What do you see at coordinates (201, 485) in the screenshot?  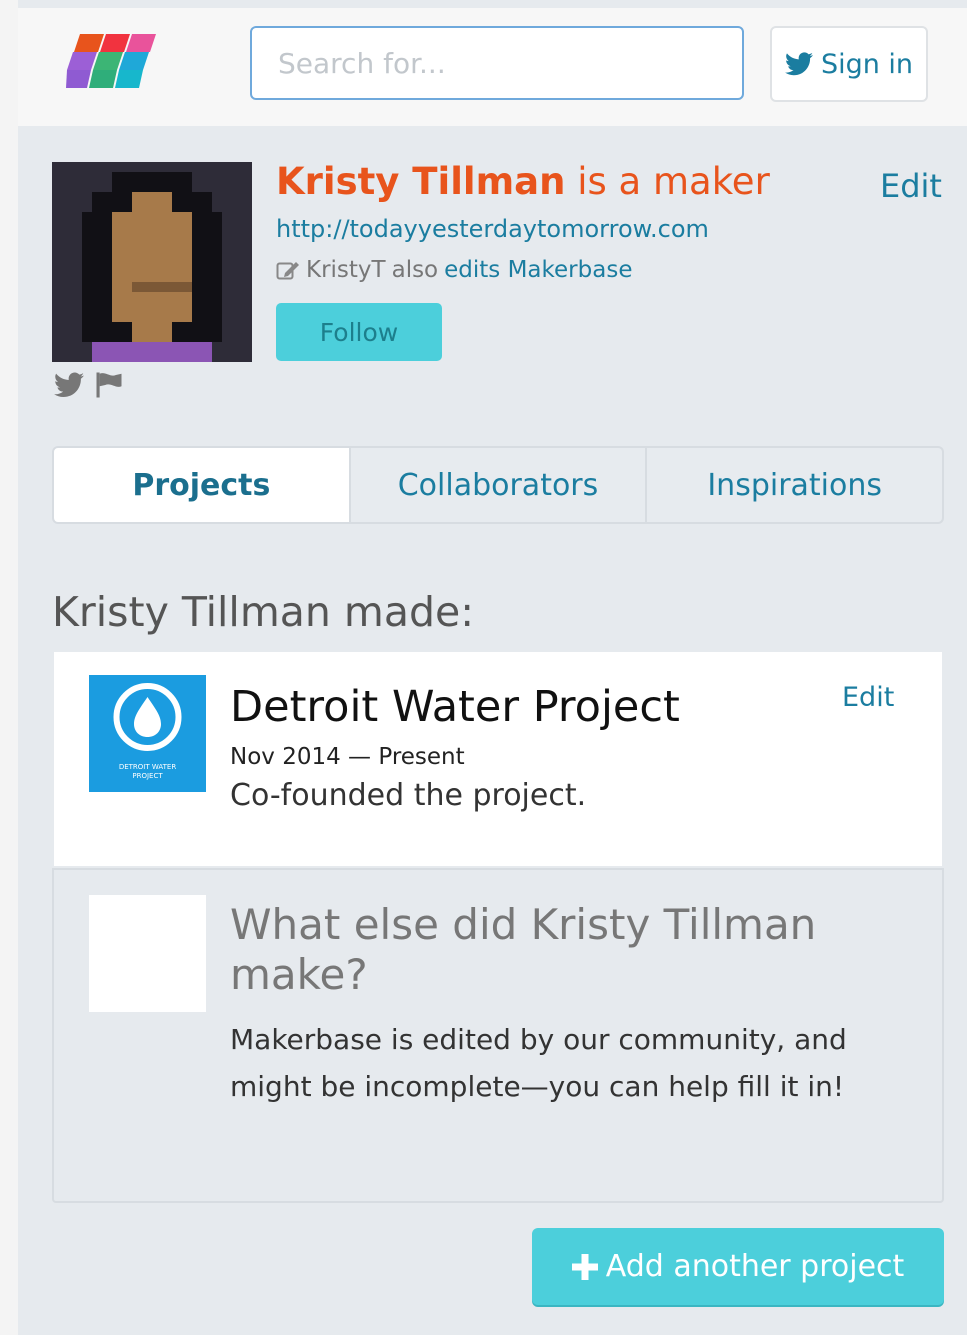 I see `tab-projects: Projects` at bounding box center [201, 485].